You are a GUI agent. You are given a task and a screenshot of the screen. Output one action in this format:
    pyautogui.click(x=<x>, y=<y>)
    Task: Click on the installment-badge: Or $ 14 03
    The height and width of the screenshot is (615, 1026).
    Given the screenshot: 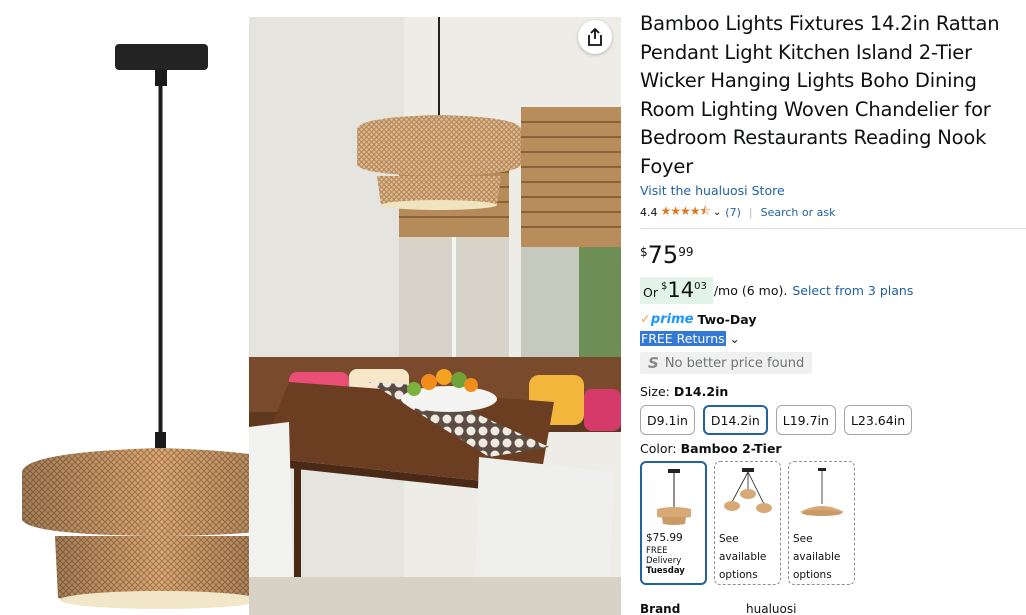 What is the action you would take?
    pyautogui.click(x=676, y=290)
    